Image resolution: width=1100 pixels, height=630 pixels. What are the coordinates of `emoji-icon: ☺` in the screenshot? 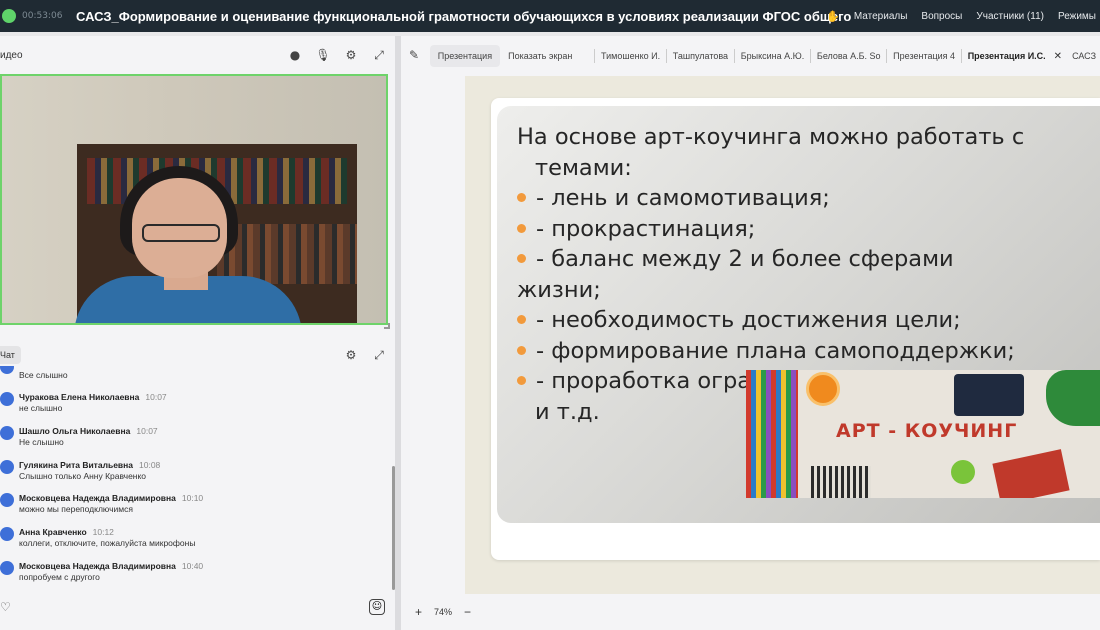 It's located at (377, 607).